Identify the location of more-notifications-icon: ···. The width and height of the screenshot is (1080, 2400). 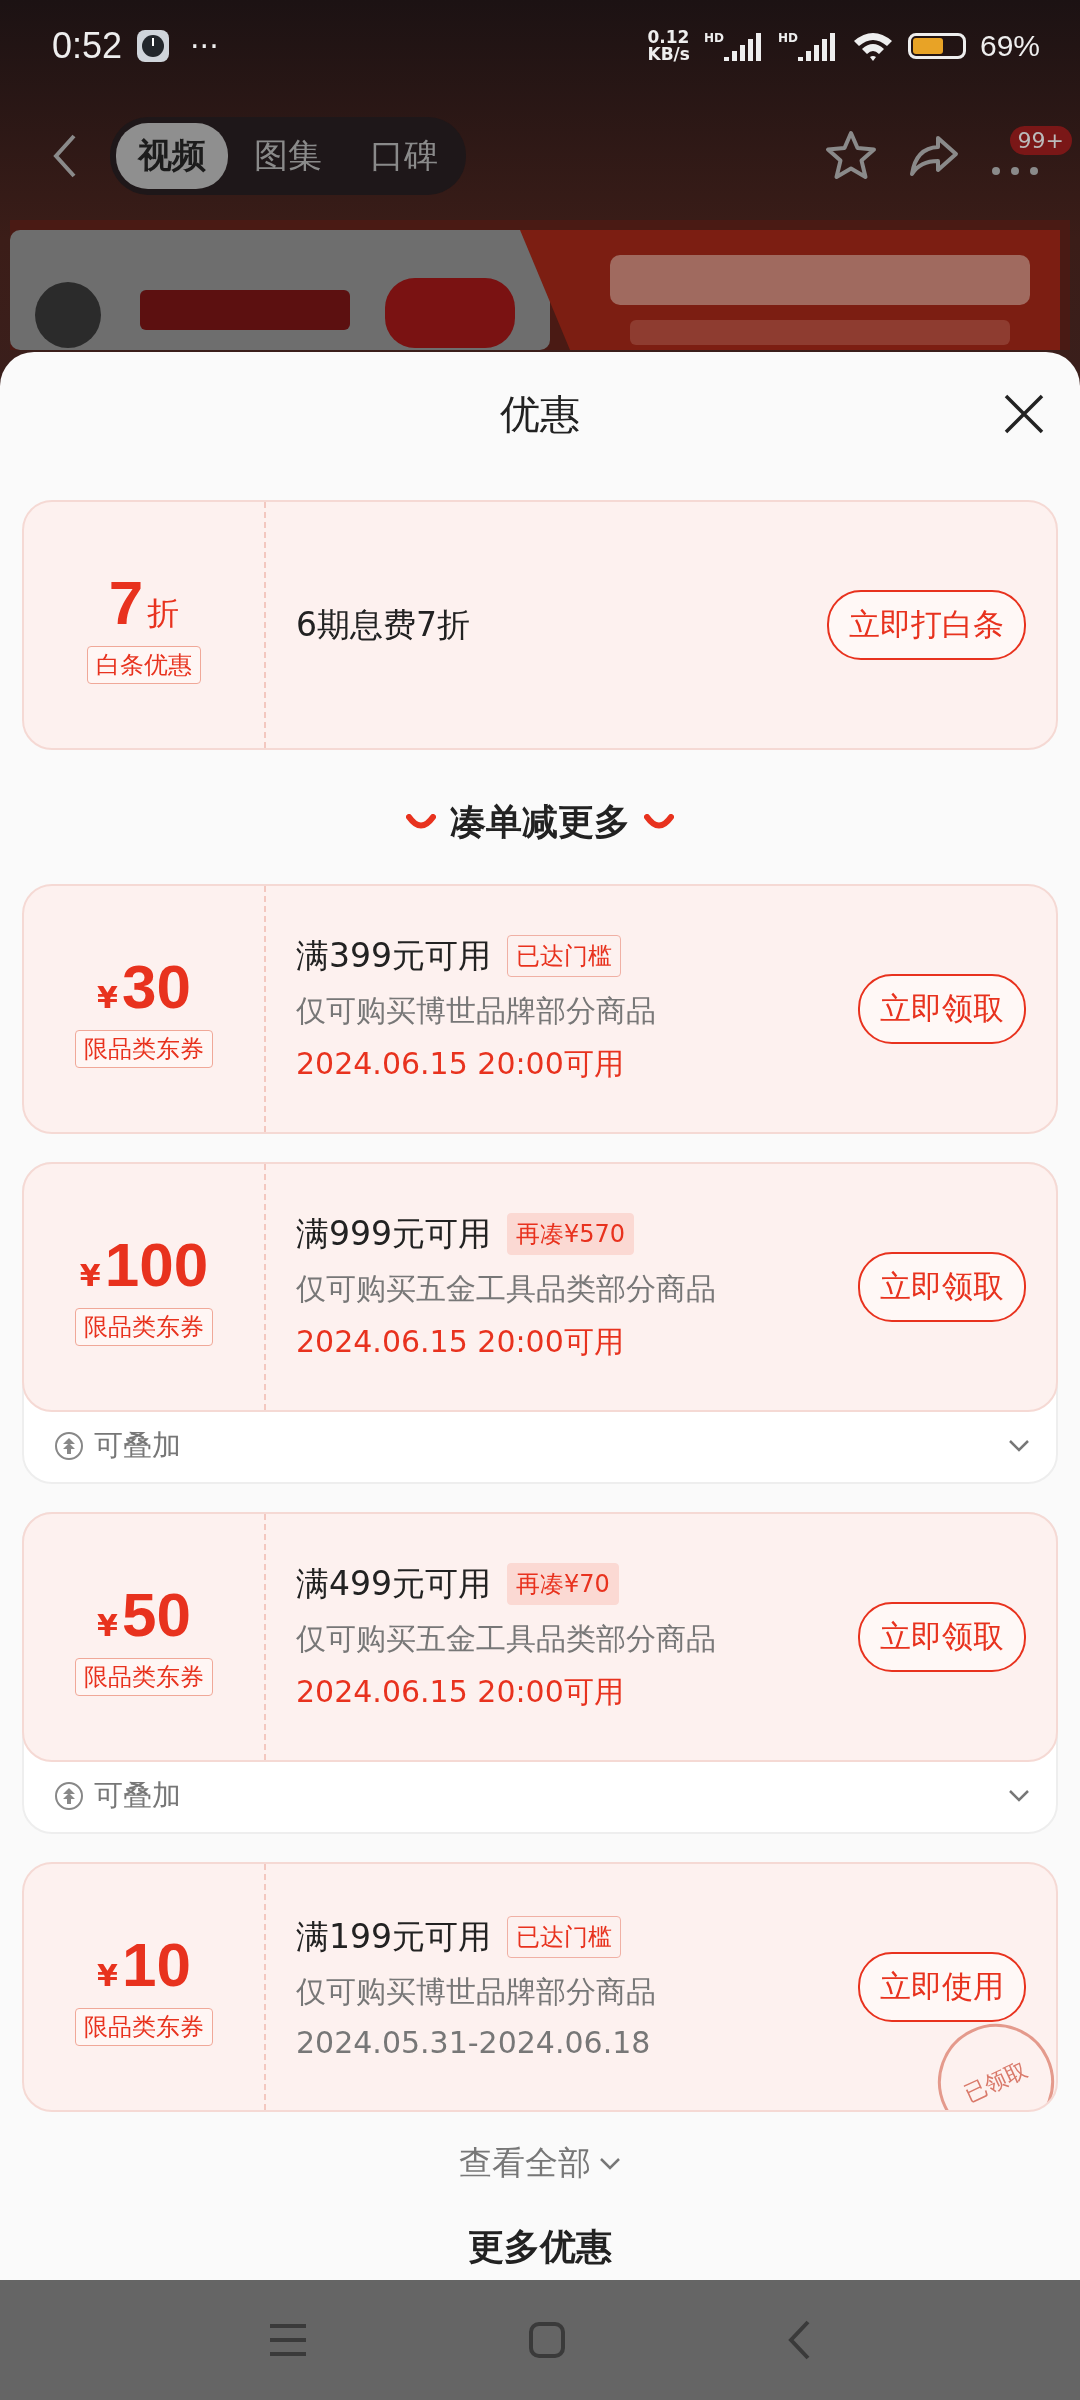
(204, 46).